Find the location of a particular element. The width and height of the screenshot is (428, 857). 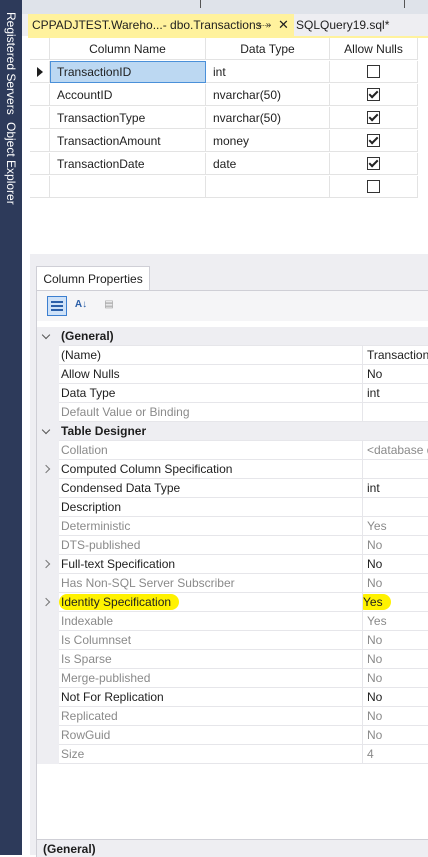

property-category: (General) is located at coordinates (232, 336).